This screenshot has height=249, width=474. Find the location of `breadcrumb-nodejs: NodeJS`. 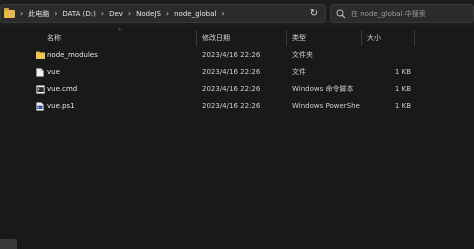

breadcrumb-nodejs: NodeJS is located at coordinates (148, 14).